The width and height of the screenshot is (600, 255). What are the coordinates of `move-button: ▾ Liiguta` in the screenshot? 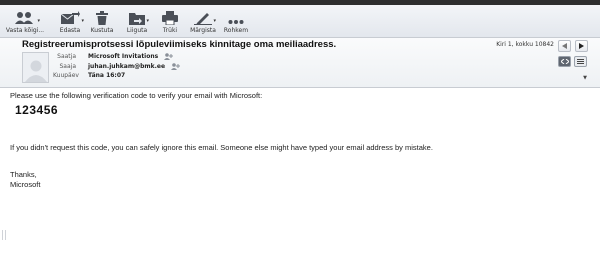 It's located at (137, 22).